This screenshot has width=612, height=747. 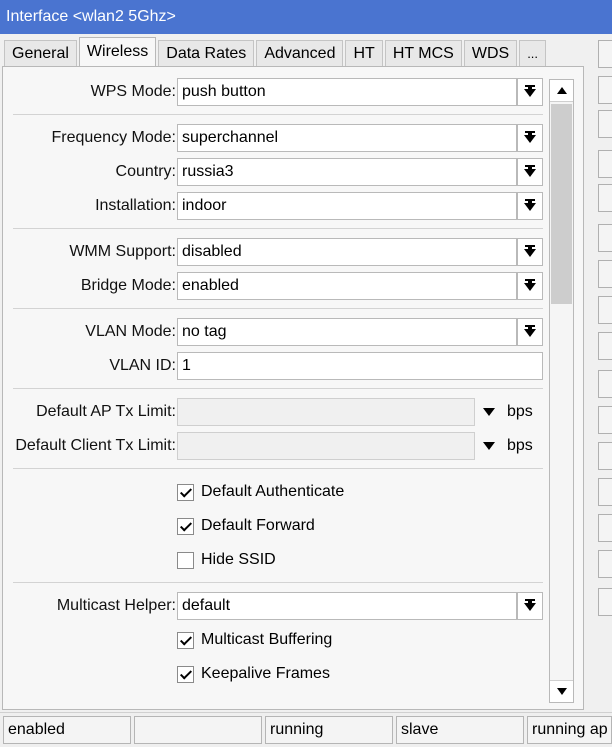 What do you see at coordinates (122, 251) in the screenshot?
I see `wmm-support-label: WMM Support:` at bounding box center [122, 251].